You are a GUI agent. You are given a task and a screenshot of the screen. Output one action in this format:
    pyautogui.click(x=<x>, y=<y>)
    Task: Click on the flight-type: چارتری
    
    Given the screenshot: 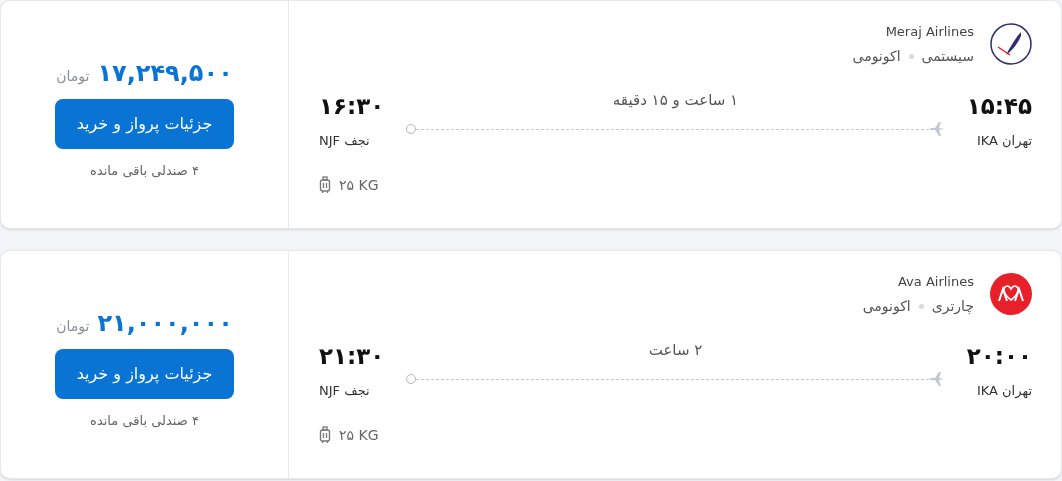 What is the action you would take?
    pyautogui.click(x=952, y=306)
    